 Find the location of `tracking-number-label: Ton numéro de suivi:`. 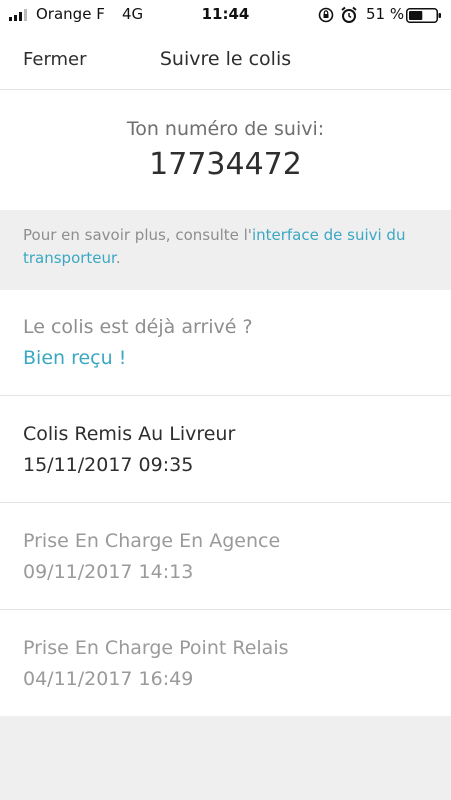

tracking-number-label: Ton numéro de suivi: is located at coordinates (225, 129).